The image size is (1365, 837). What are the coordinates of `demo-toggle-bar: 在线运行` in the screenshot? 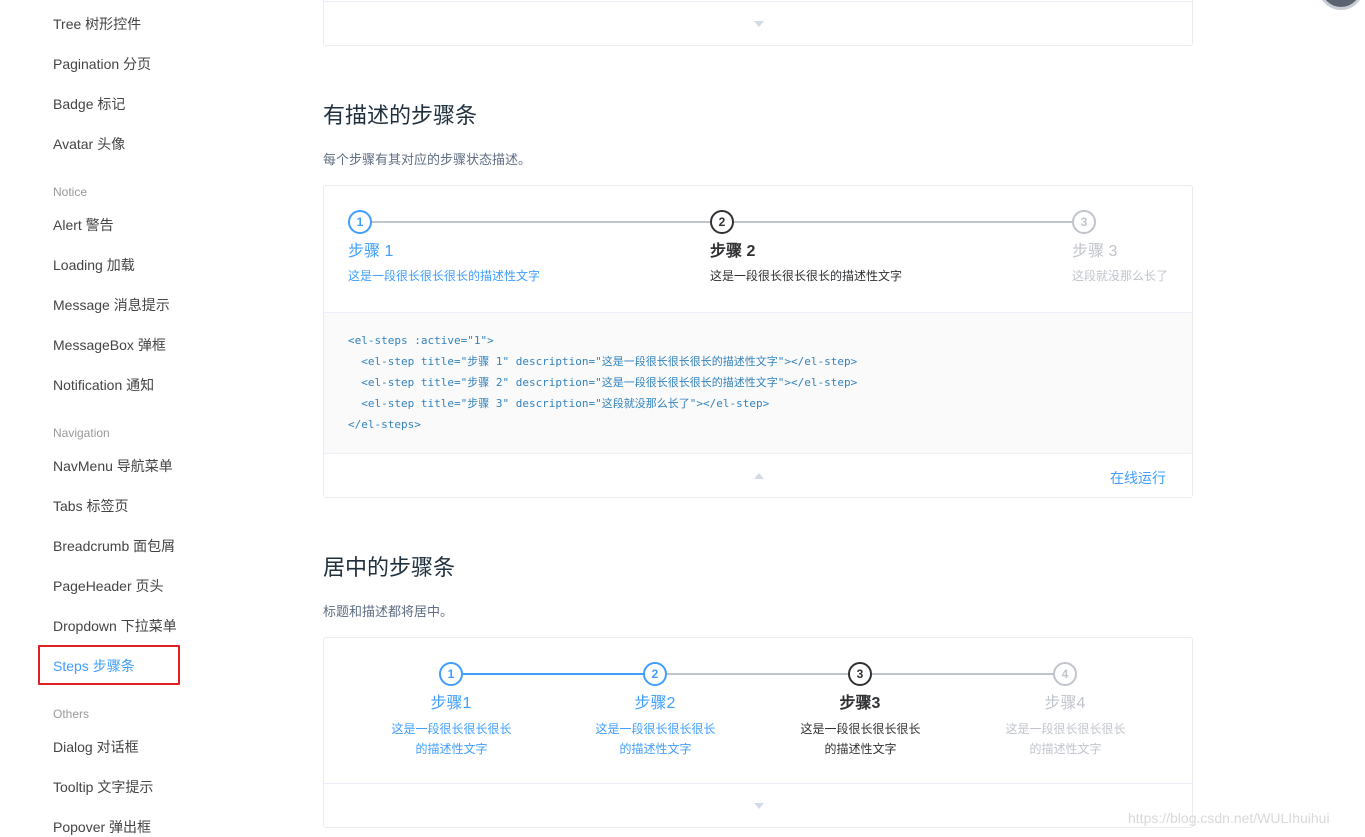 It's located at (758, 475).